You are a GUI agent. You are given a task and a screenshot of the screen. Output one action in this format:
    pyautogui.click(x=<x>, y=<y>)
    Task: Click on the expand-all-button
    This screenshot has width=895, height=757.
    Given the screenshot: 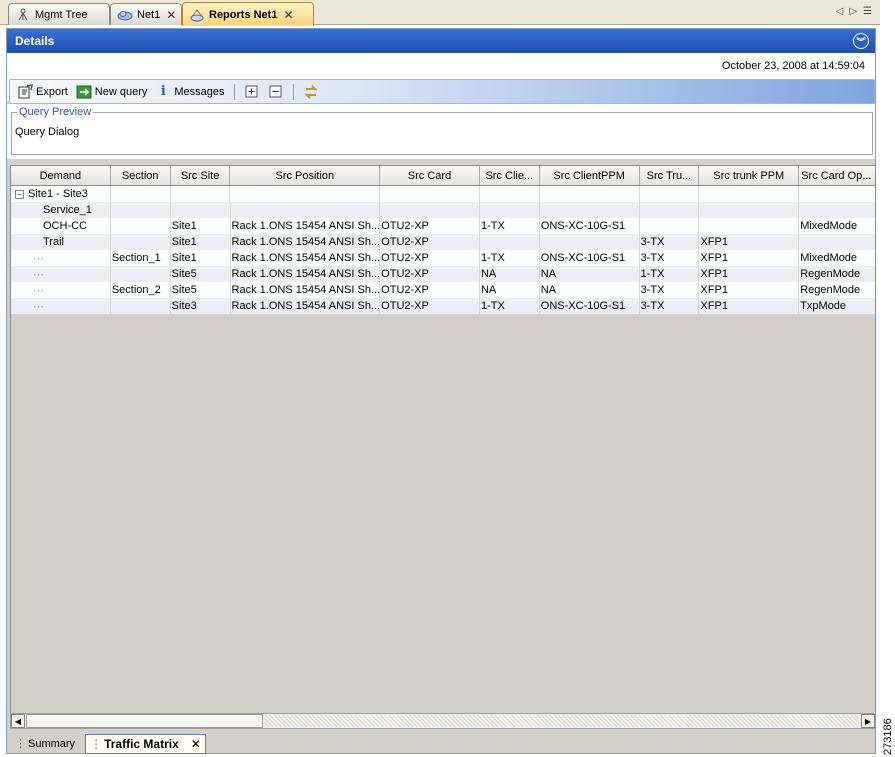 What is the action you would take?
    pyautogui.click(x=252, y=92)
    